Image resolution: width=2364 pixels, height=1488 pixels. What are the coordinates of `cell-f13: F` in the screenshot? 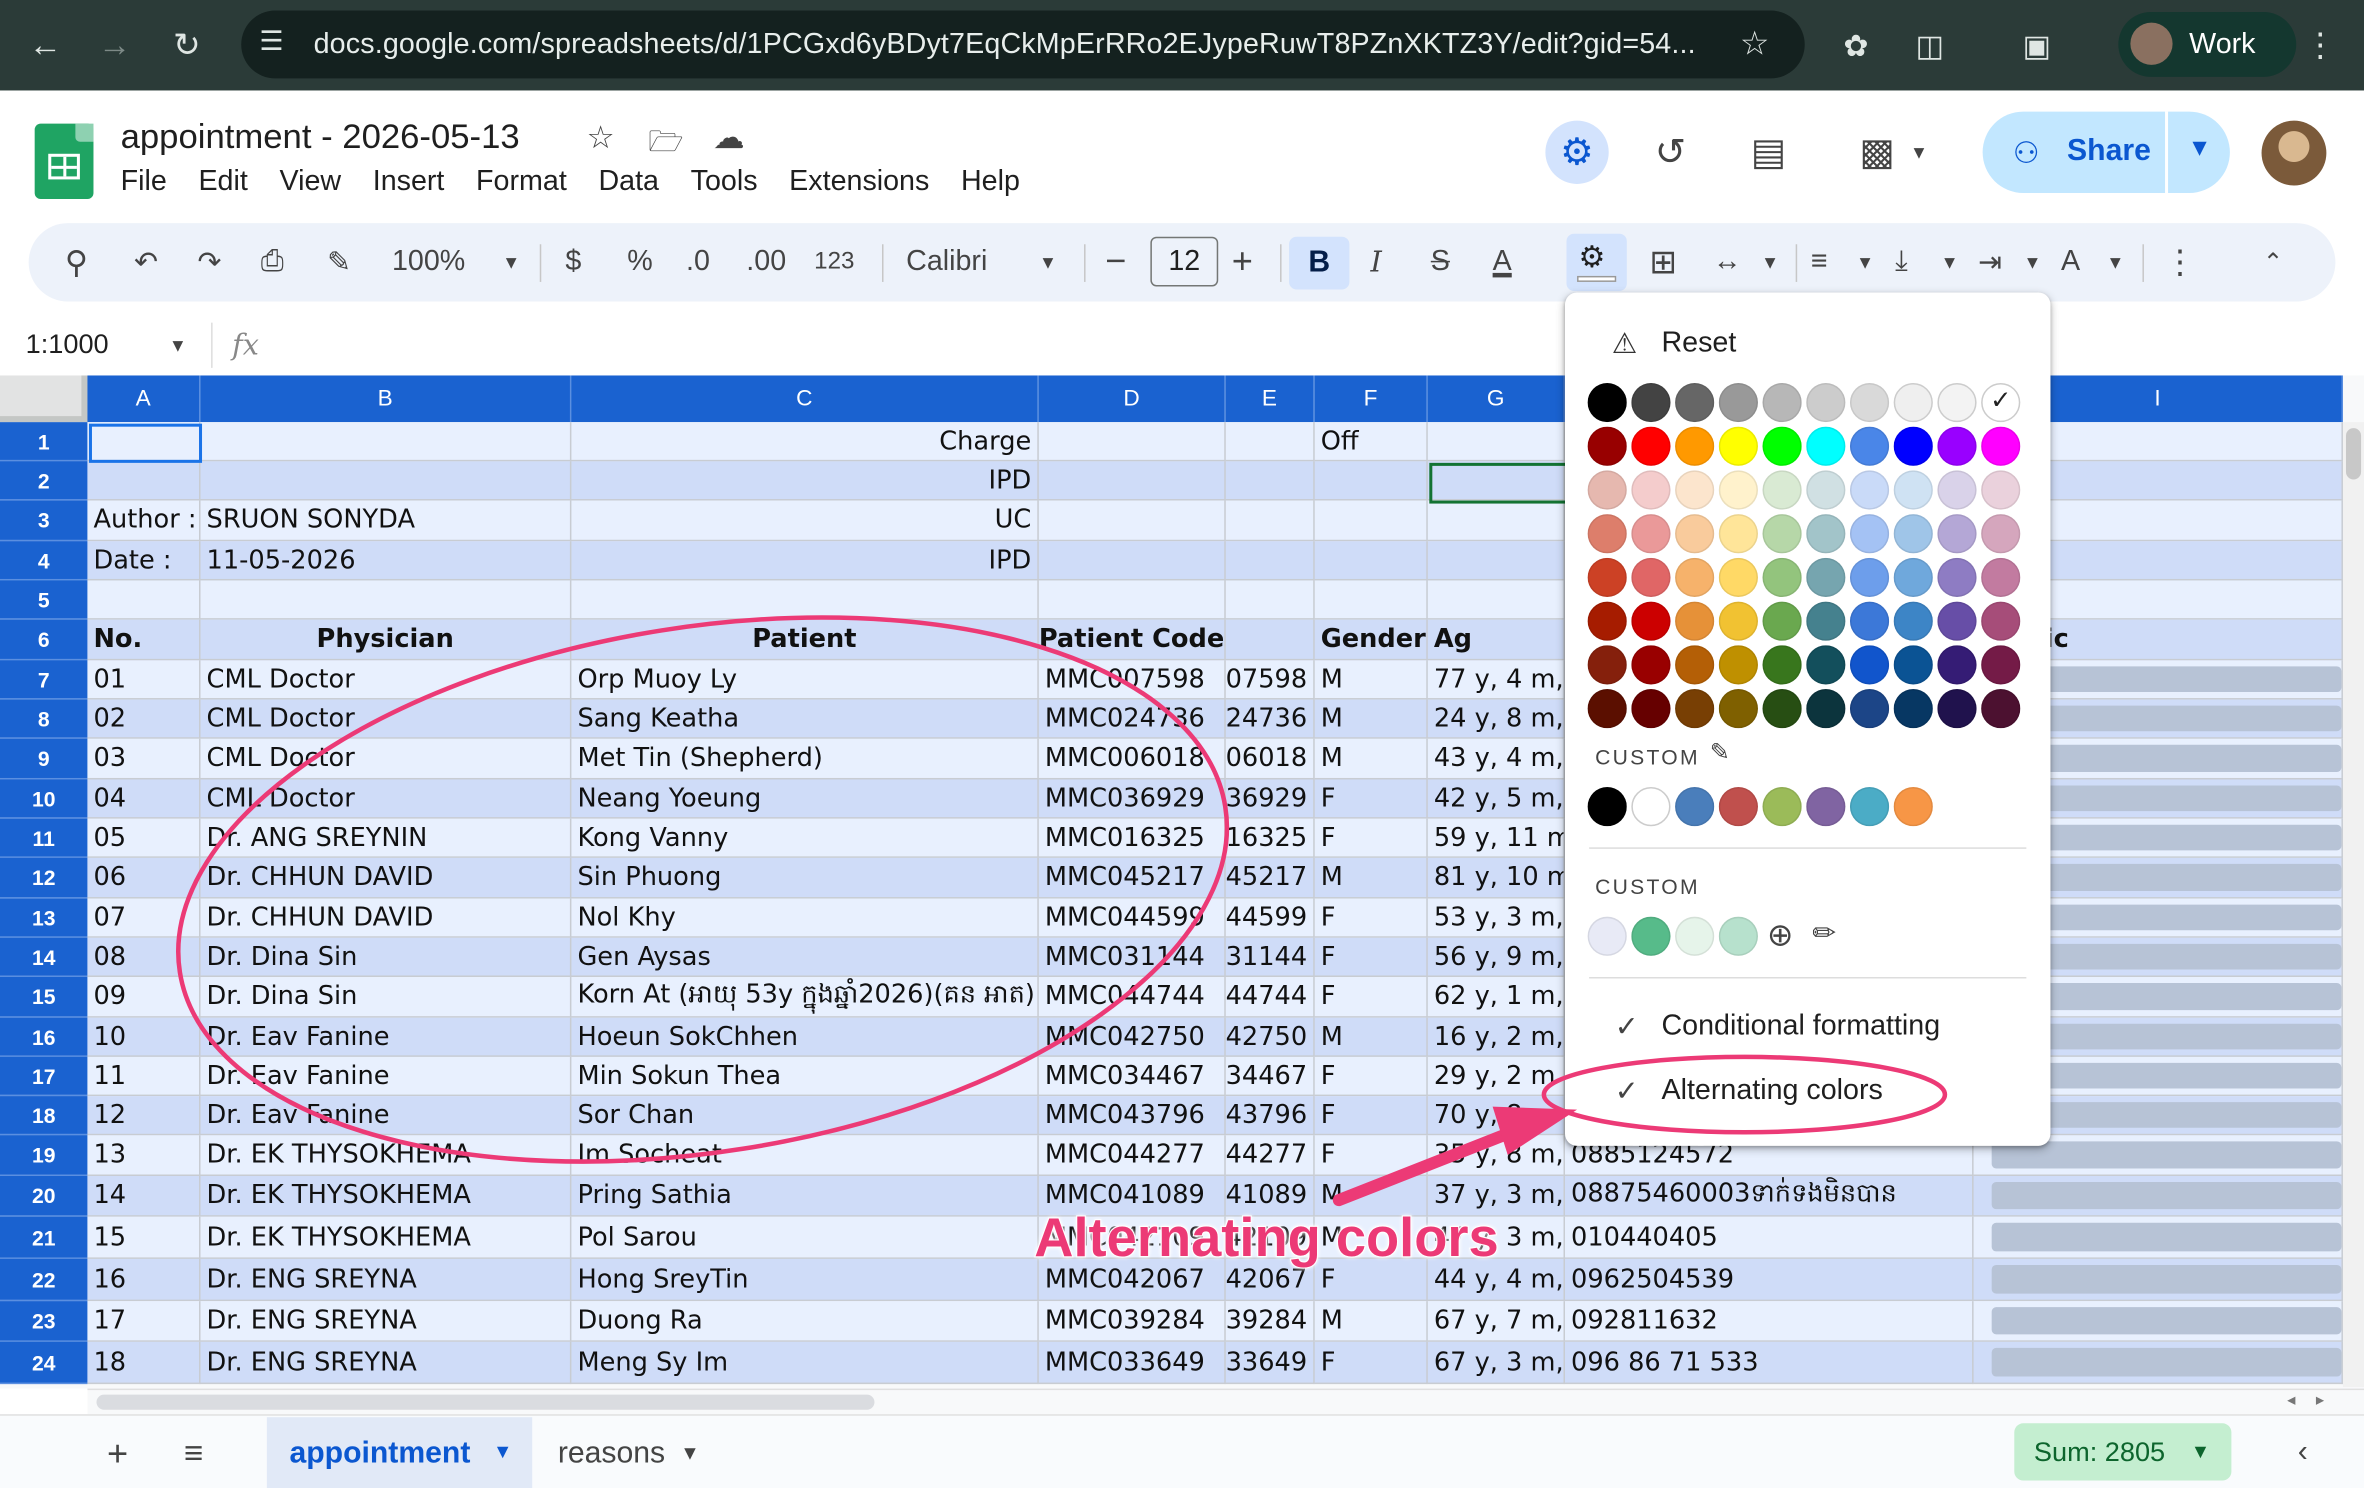 It's located at (1371, 918).